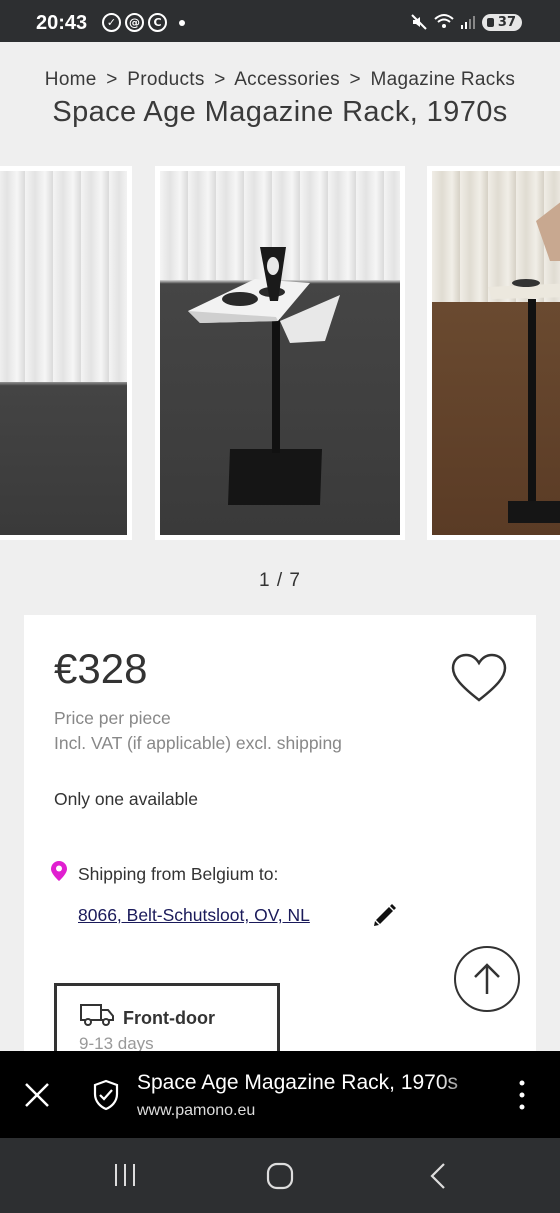 This screenshot has width=560, height=1213. I want to click on at-circle-icon: @, so click(134, 22).